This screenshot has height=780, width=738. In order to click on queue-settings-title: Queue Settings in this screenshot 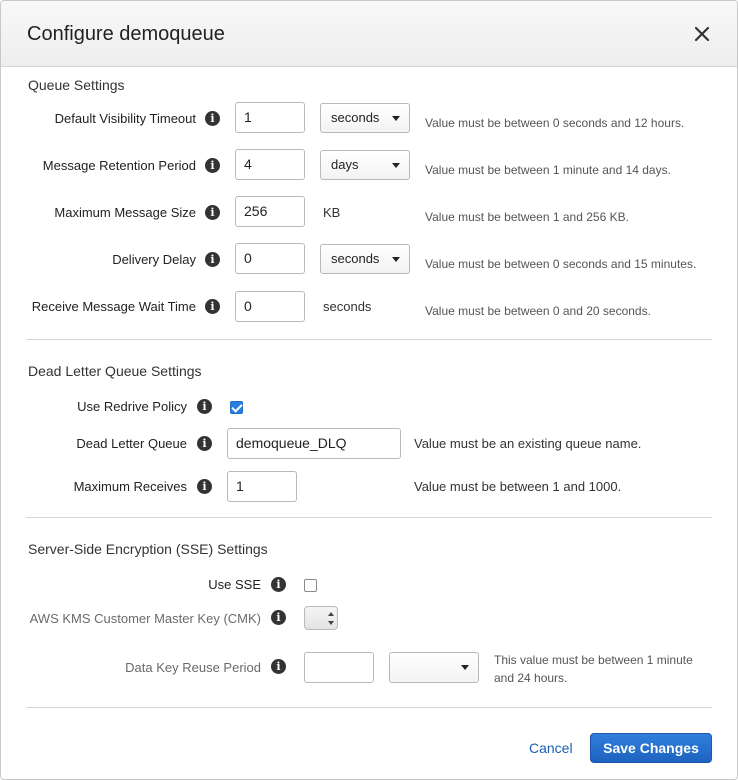, I will do `click(76, 85)`.